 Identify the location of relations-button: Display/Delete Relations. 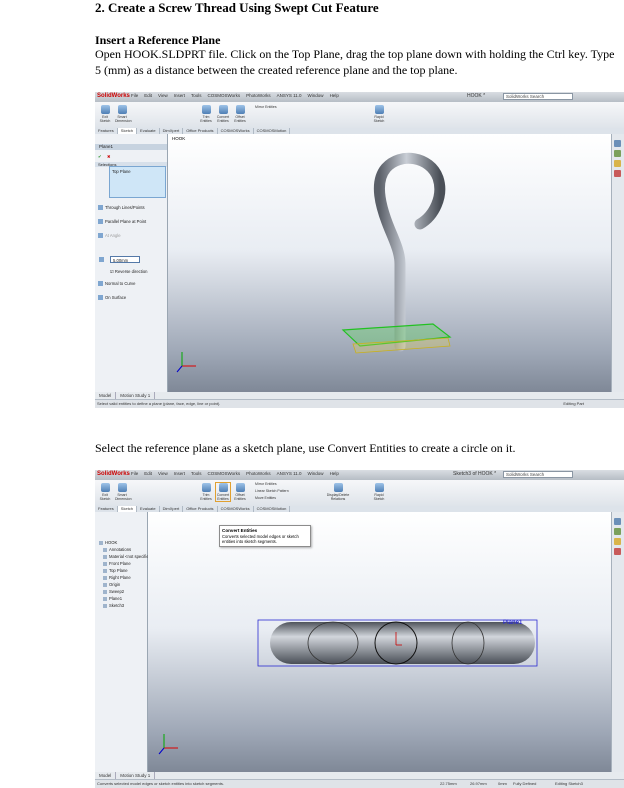
(338, 492).